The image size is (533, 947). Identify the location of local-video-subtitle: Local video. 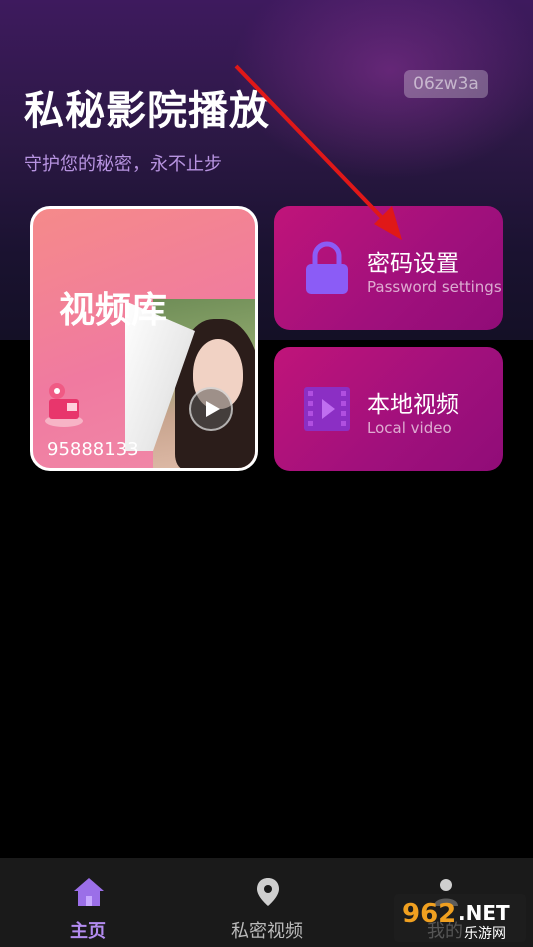
(409, 428).